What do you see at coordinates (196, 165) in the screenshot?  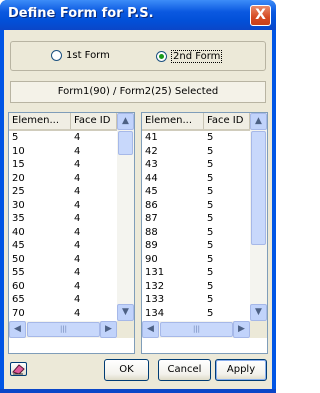 I see `table-row: 43 5` at bounding box center [196, 165].